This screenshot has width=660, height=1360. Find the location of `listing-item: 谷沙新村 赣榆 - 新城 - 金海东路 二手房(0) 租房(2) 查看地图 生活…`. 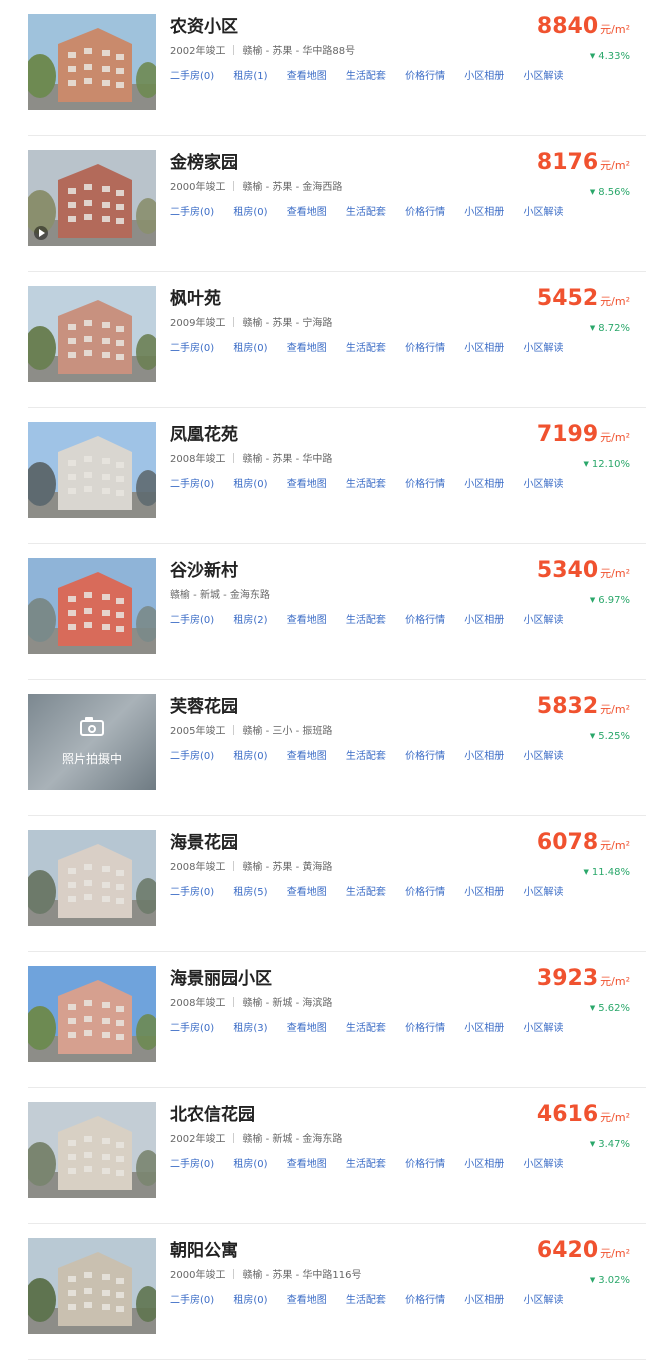

listing-item: 谷沙新村 赣榆 - 新城 - 金海东路 二手房(0) 租房(2) 查看地图 生活… is located at coordinates (337, 612).